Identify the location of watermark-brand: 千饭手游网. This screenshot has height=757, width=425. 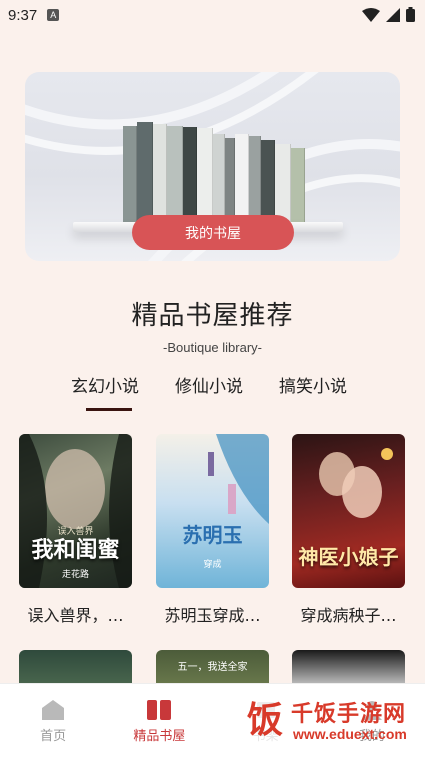
(349, 714).